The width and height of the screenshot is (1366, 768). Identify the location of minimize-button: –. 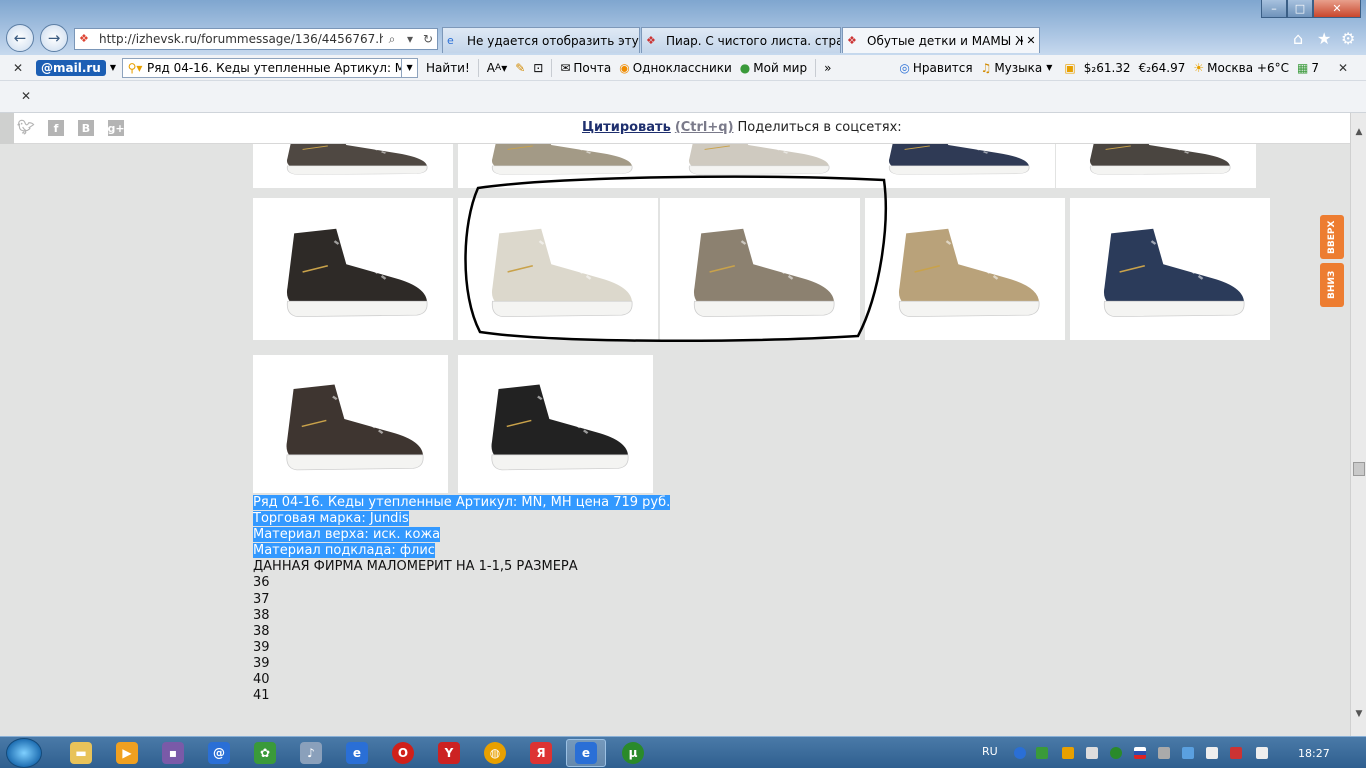
(1274, 9).